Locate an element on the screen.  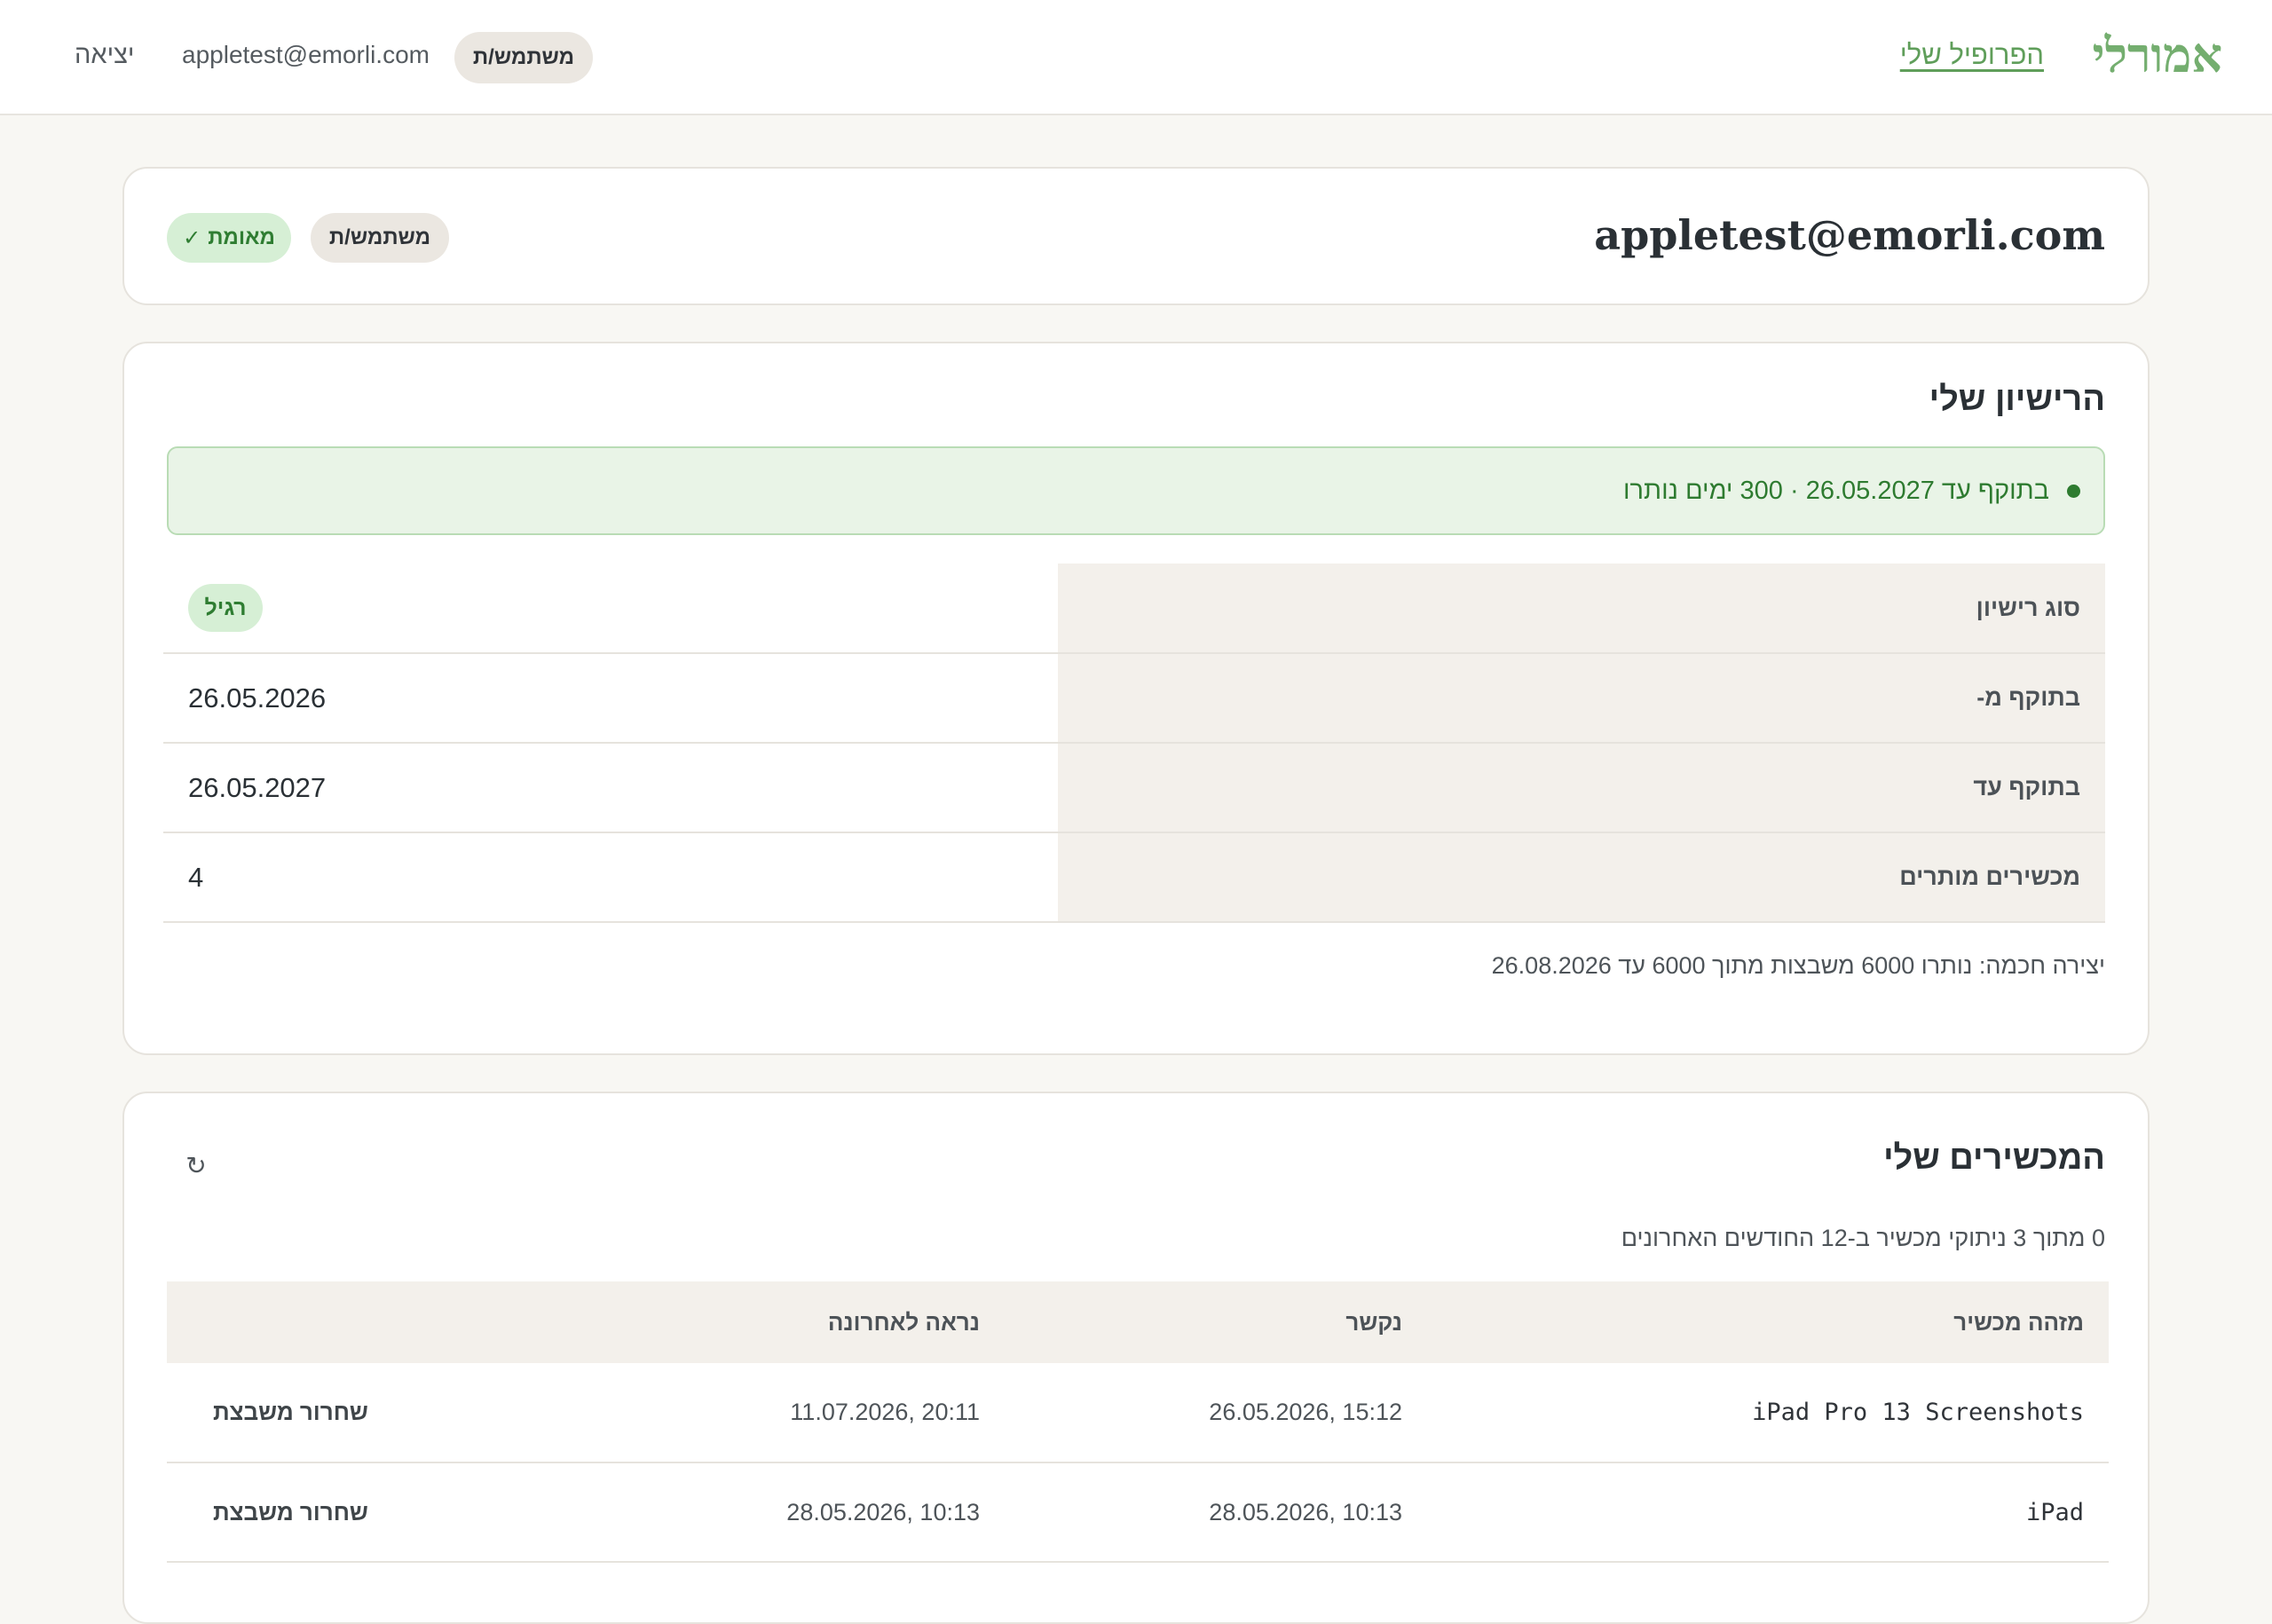
status-dot-icon is located at coordinates (2073, 491).